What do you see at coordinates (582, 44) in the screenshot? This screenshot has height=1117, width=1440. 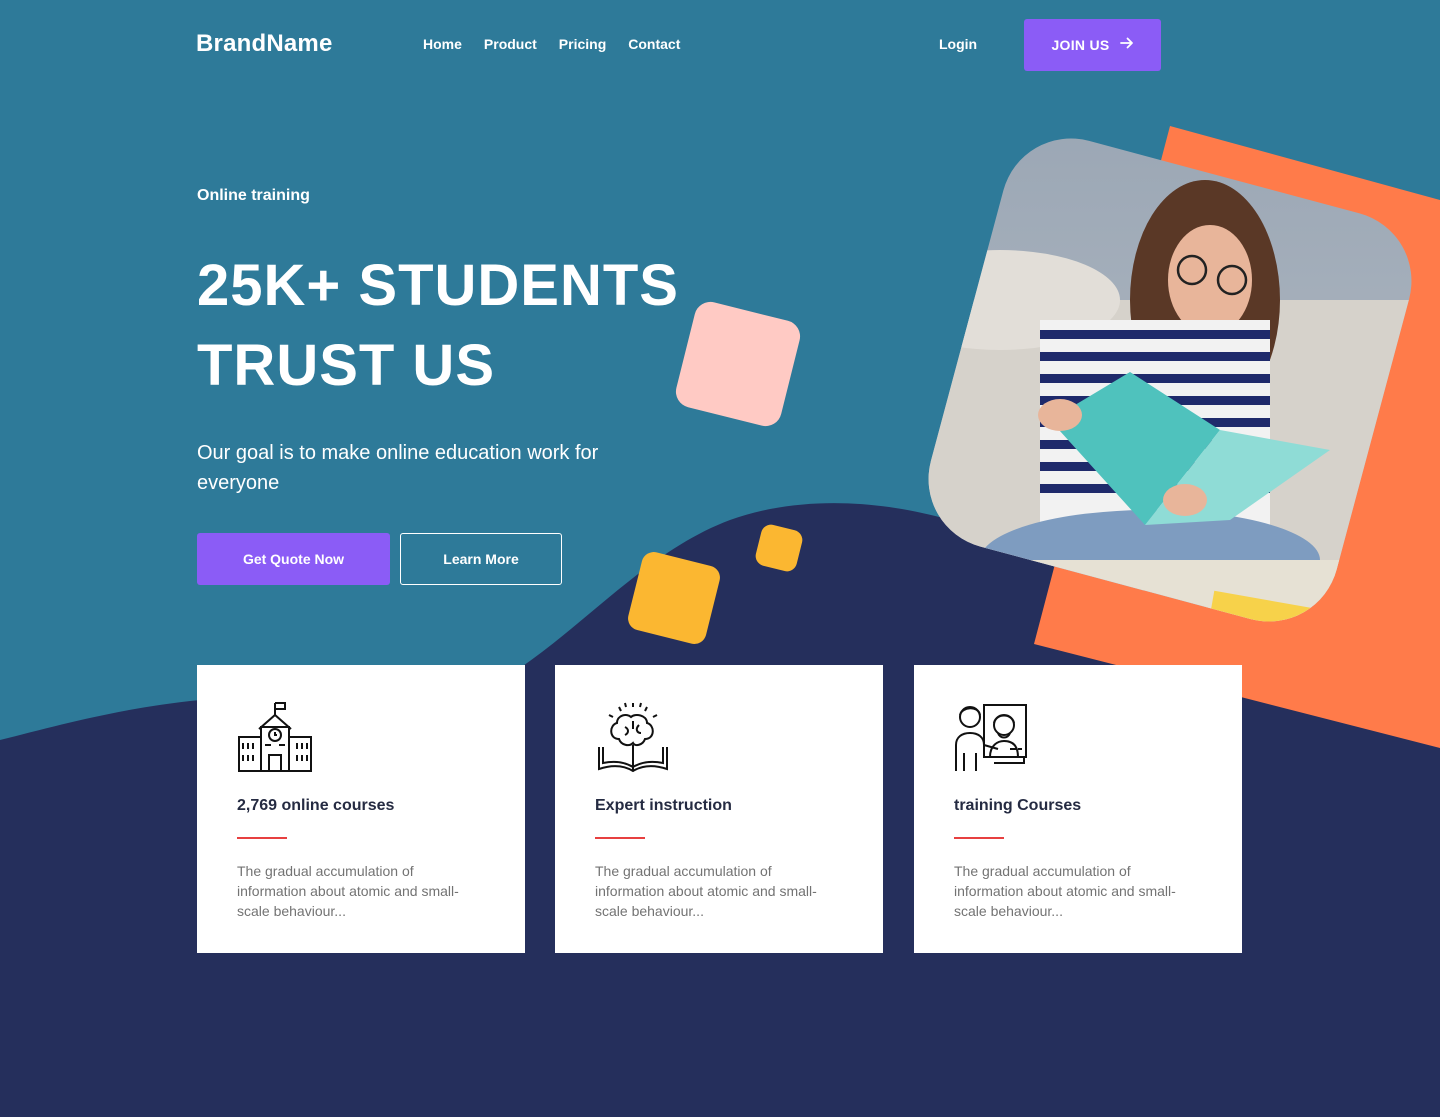 I see `nav-pricing: Pricing` at bounding box center [582, 44].